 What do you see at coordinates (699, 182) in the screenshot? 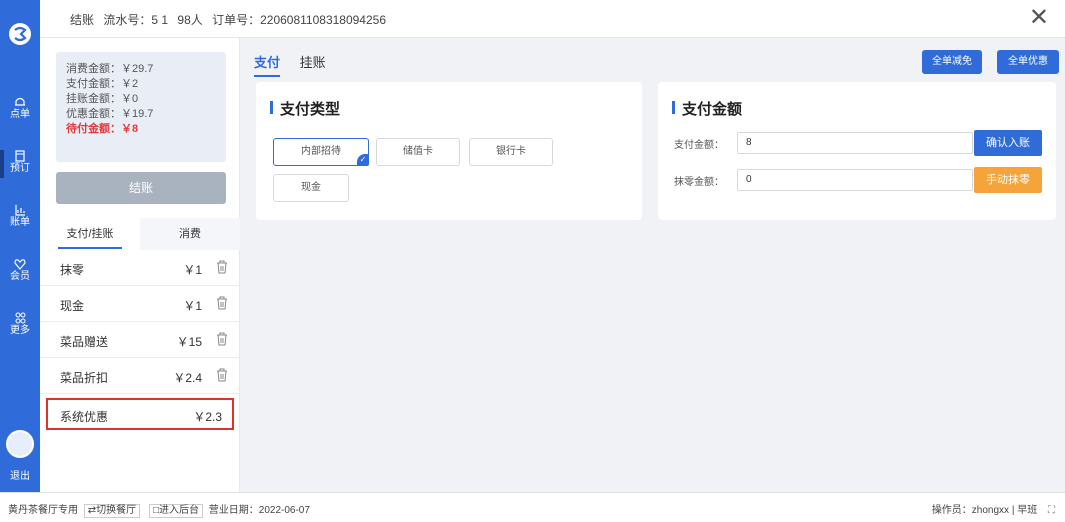
I see `round-amount-label: 抹零金额：` at bounding box center [699, 182].